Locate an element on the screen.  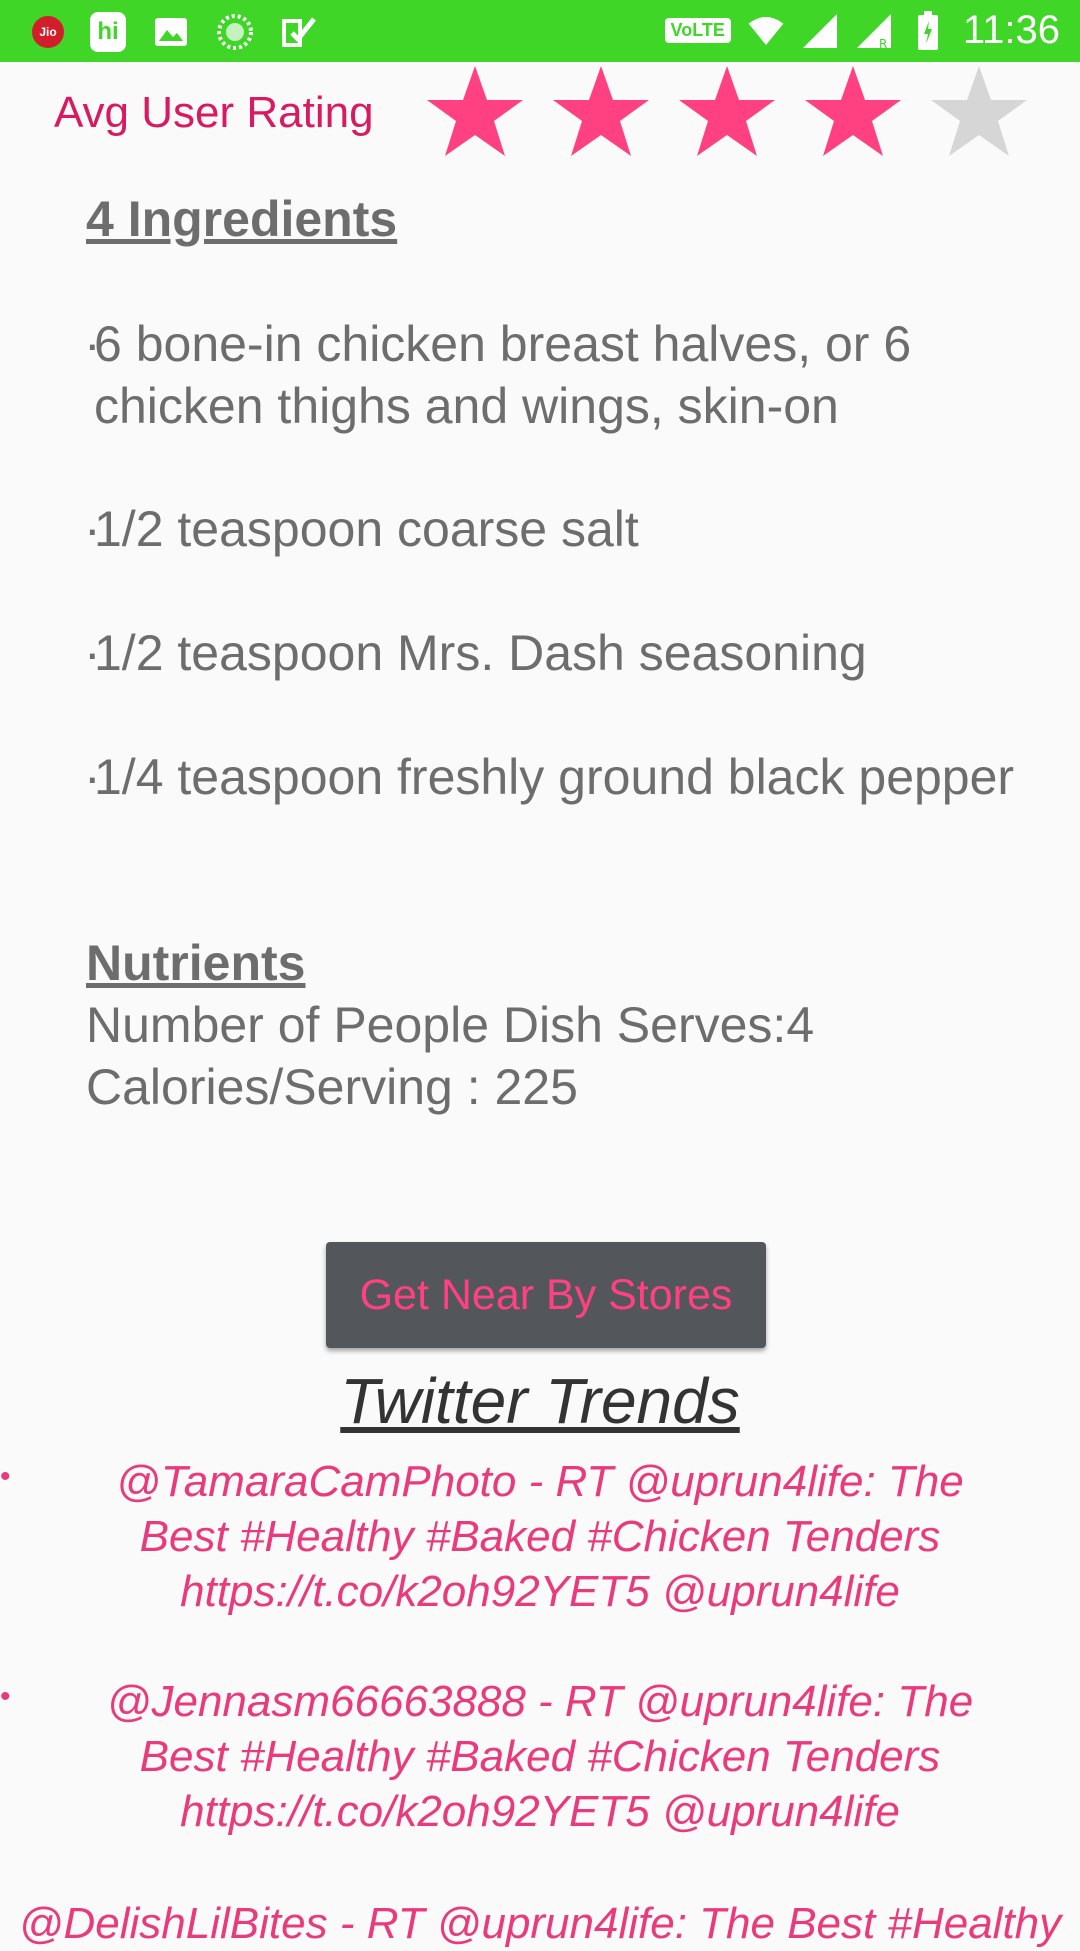
rating-stars is located at coordinates (727, 112).